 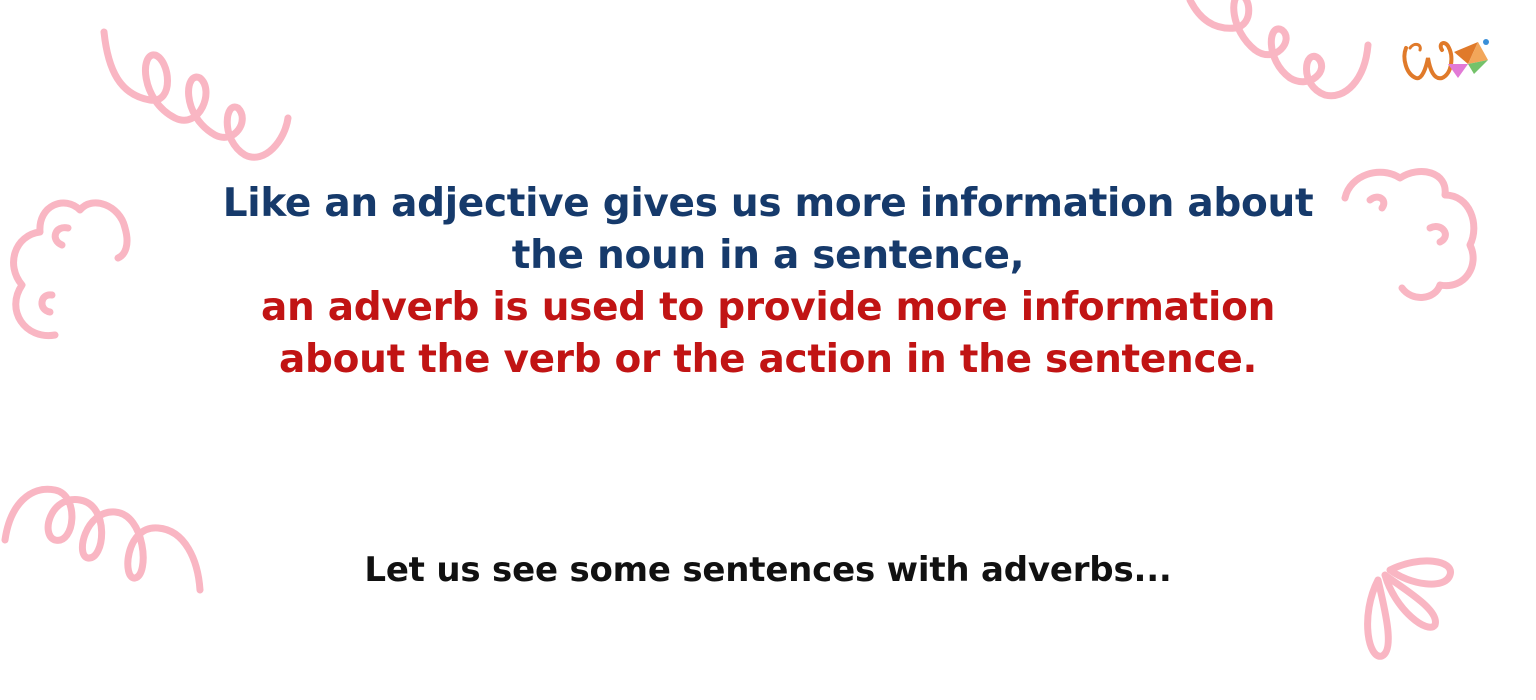 What do you see at coordinates (70, 269) in the screenshot?
I see `cloud-doodle-left` at bounding box center [70, 269].